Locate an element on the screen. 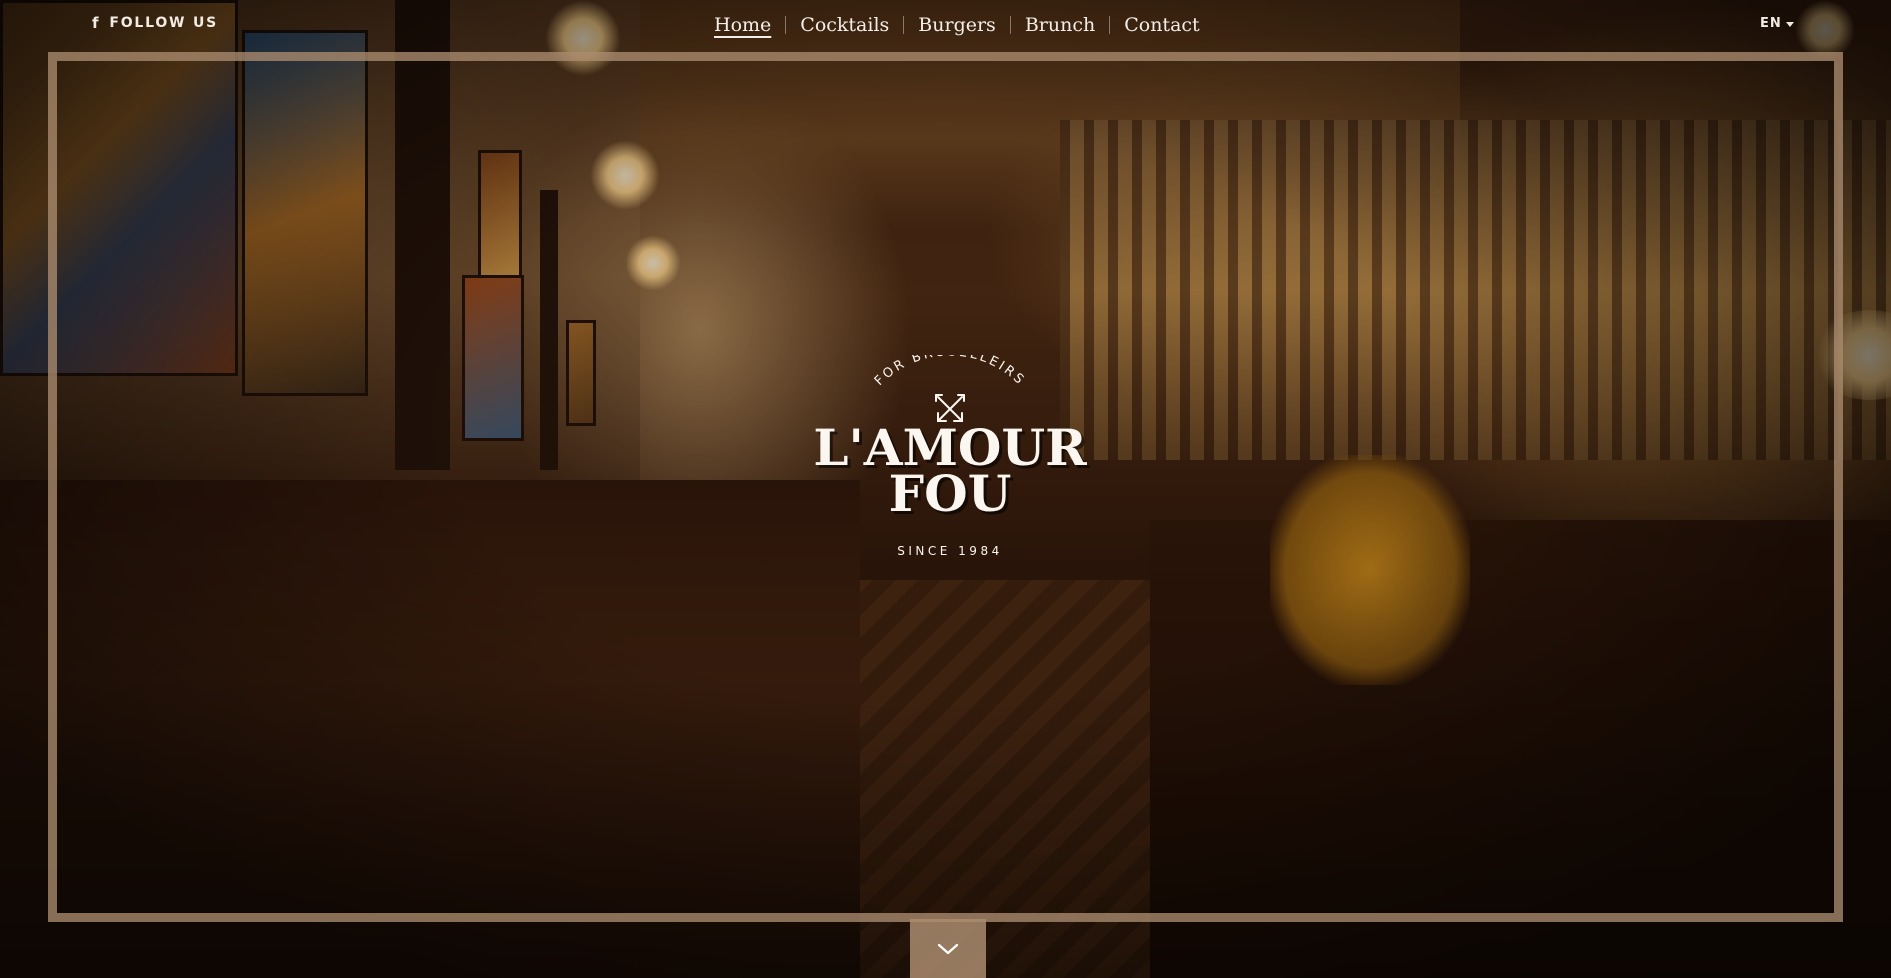  nav-item-brunch: Brunch is located at coordinates (1060, 25).